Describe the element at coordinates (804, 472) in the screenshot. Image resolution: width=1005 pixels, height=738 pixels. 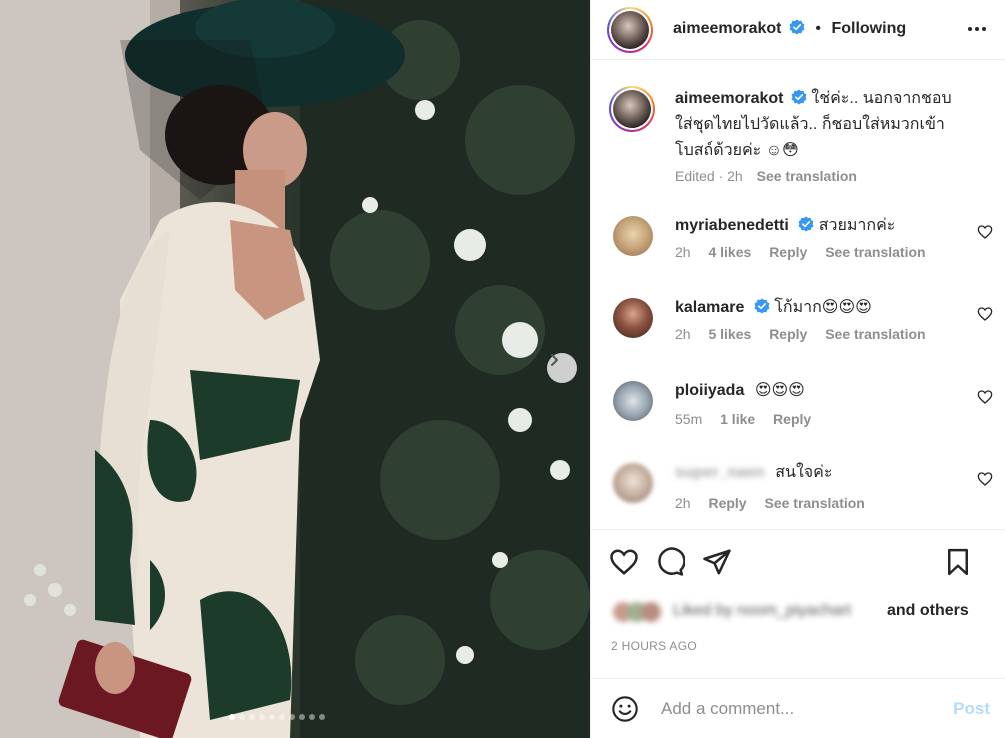
I see `comment-text: สนใจค่ะ` at that location.